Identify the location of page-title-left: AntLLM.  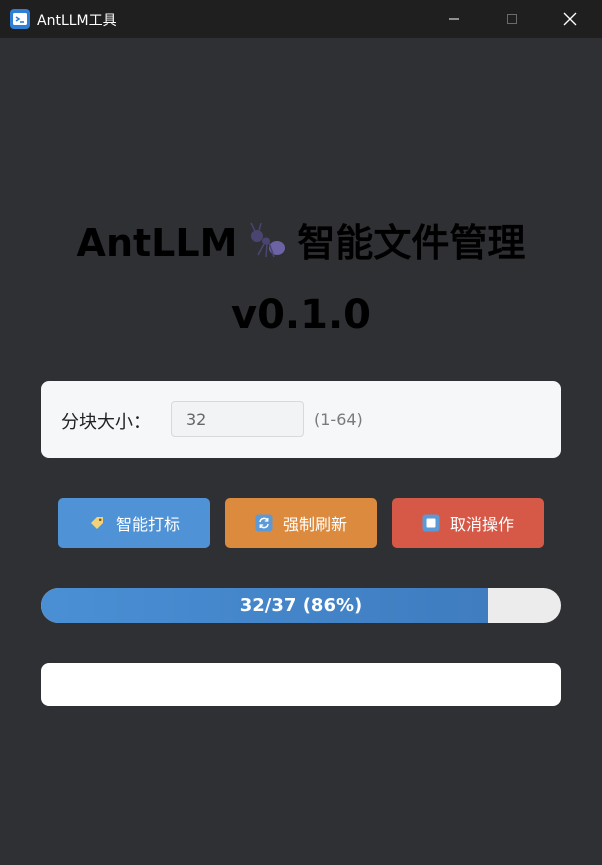
(157, 243).